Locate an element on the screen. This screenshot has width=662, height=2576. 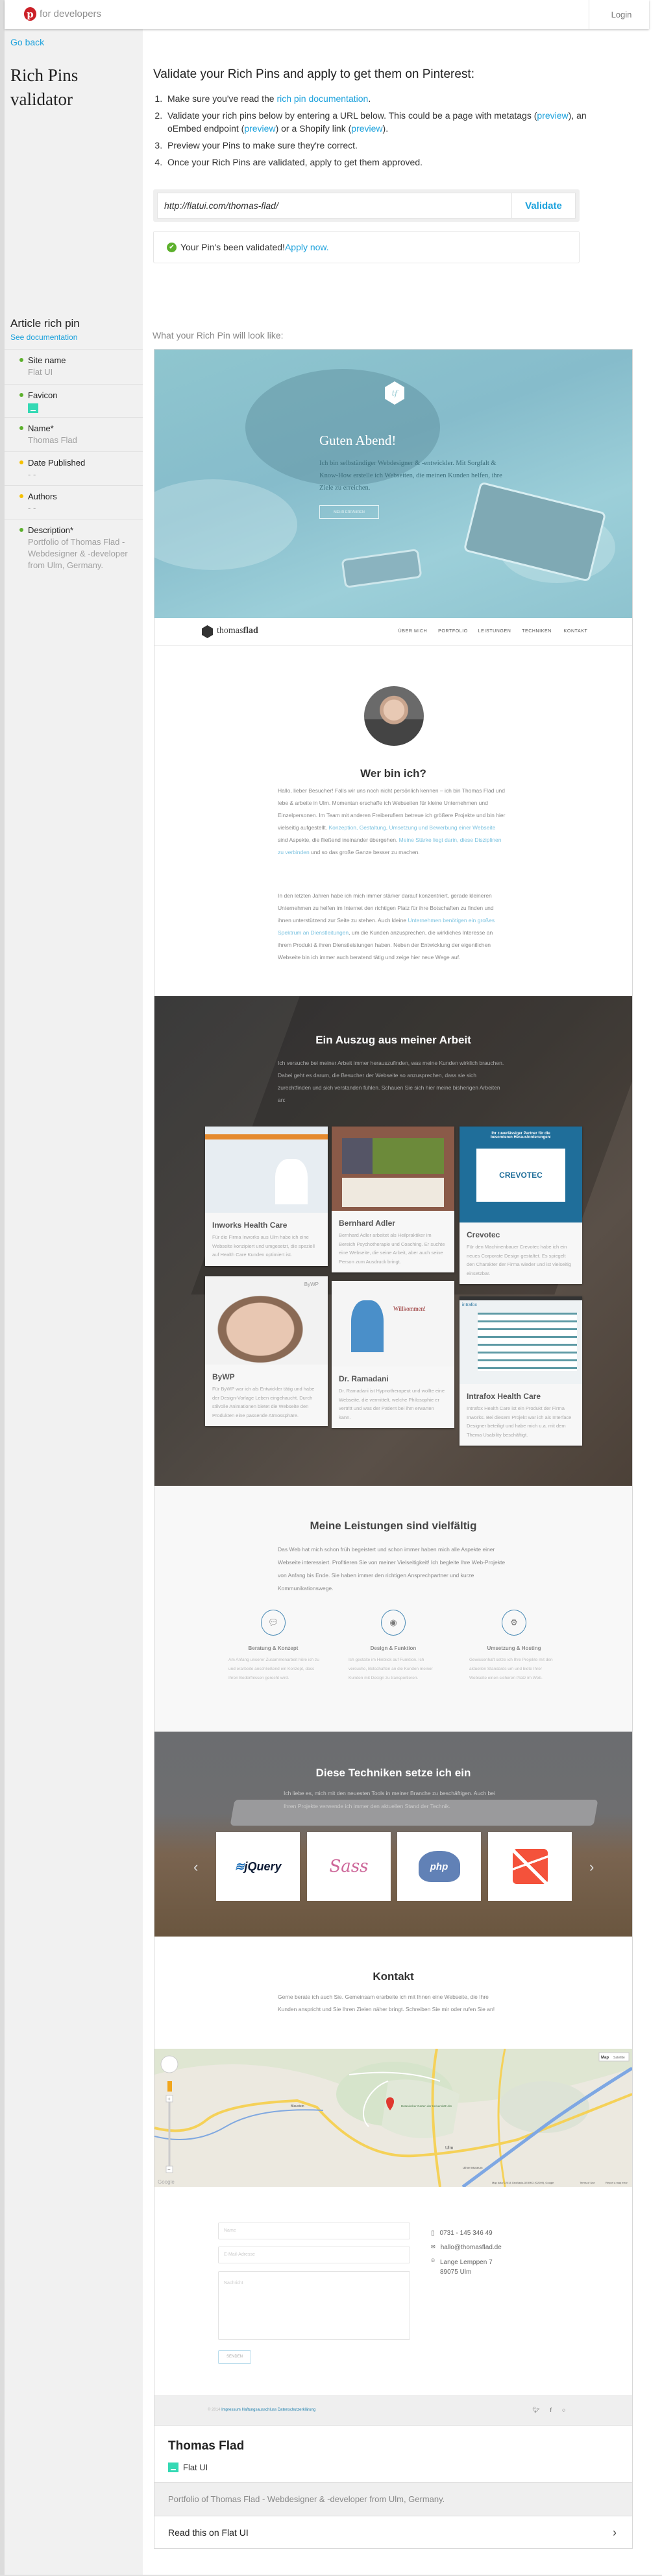
validation-success-message: ✔ Your Pin's been validated! Apply now. is located at coordinates (366, 247).